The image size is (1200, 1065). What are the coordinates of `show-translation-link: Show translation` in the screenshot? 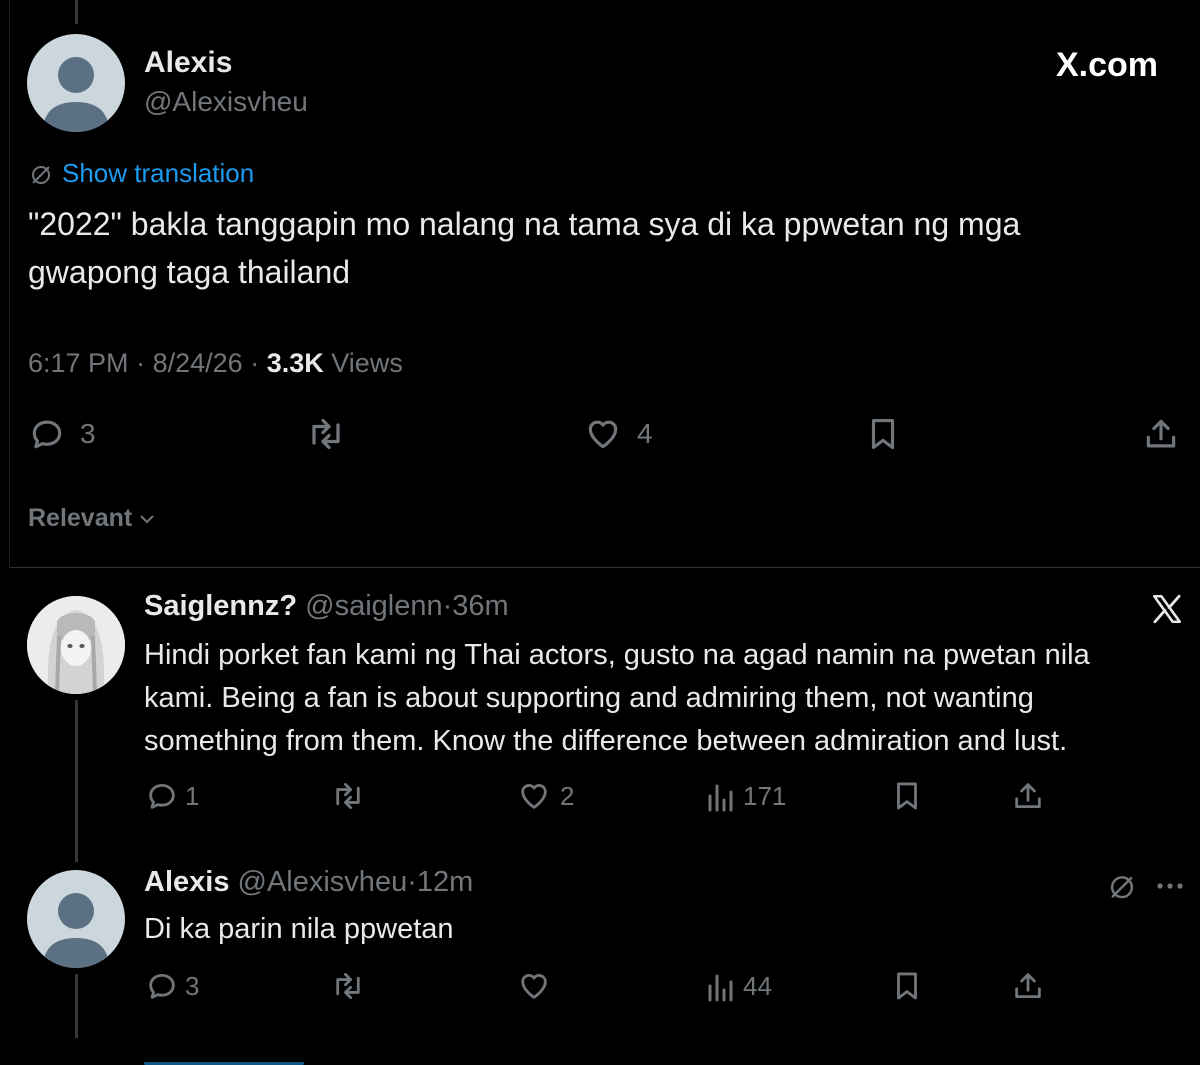 It's located at (141, 173).